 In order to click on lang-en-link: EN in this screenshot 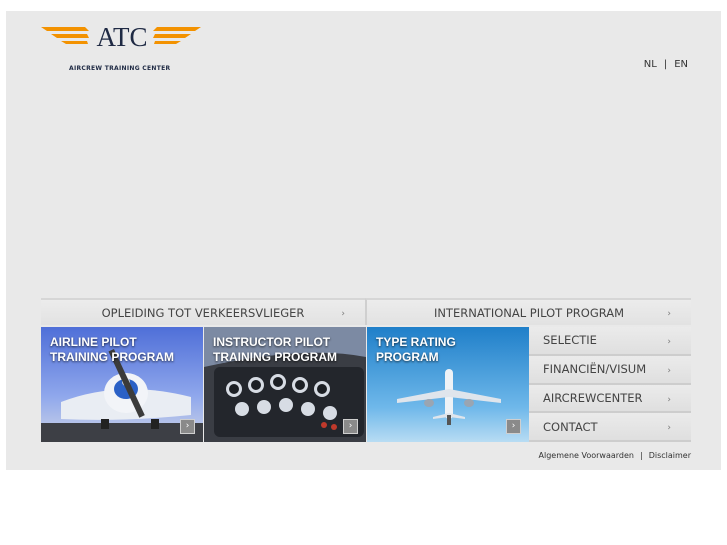, I will do `click(681, 64)`.